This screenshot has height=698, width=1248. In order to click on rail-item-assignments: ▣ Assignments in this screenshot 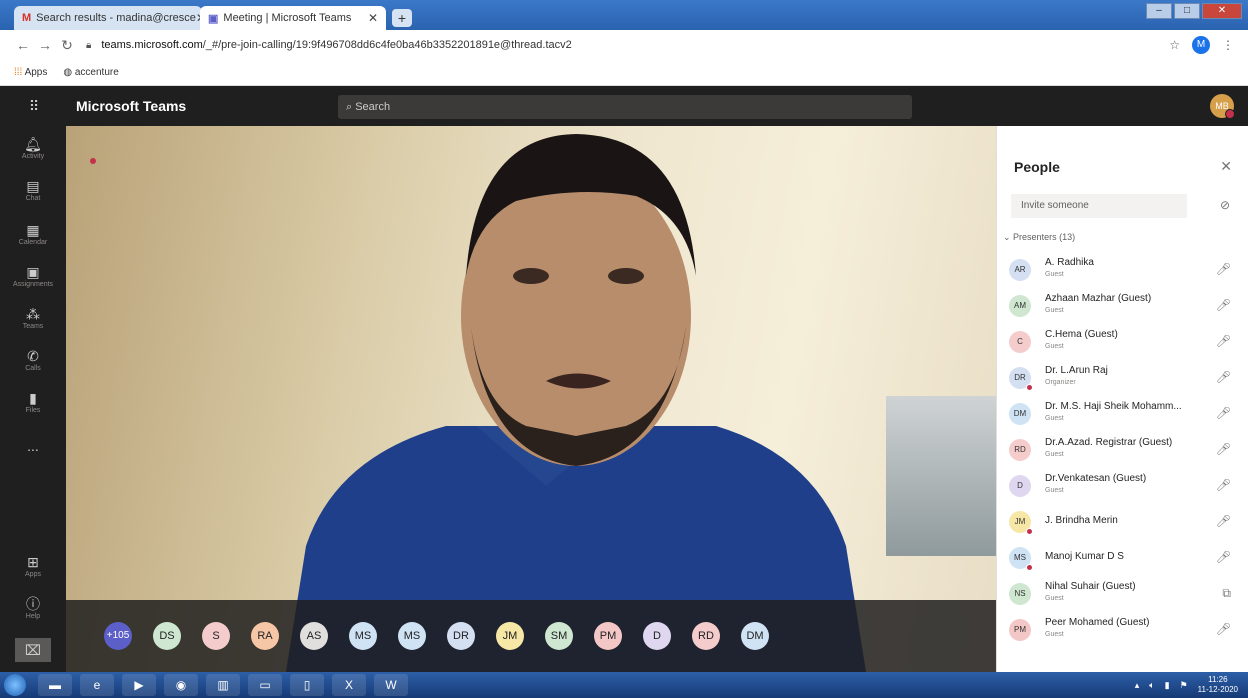, I will do `click(33, 276)`.